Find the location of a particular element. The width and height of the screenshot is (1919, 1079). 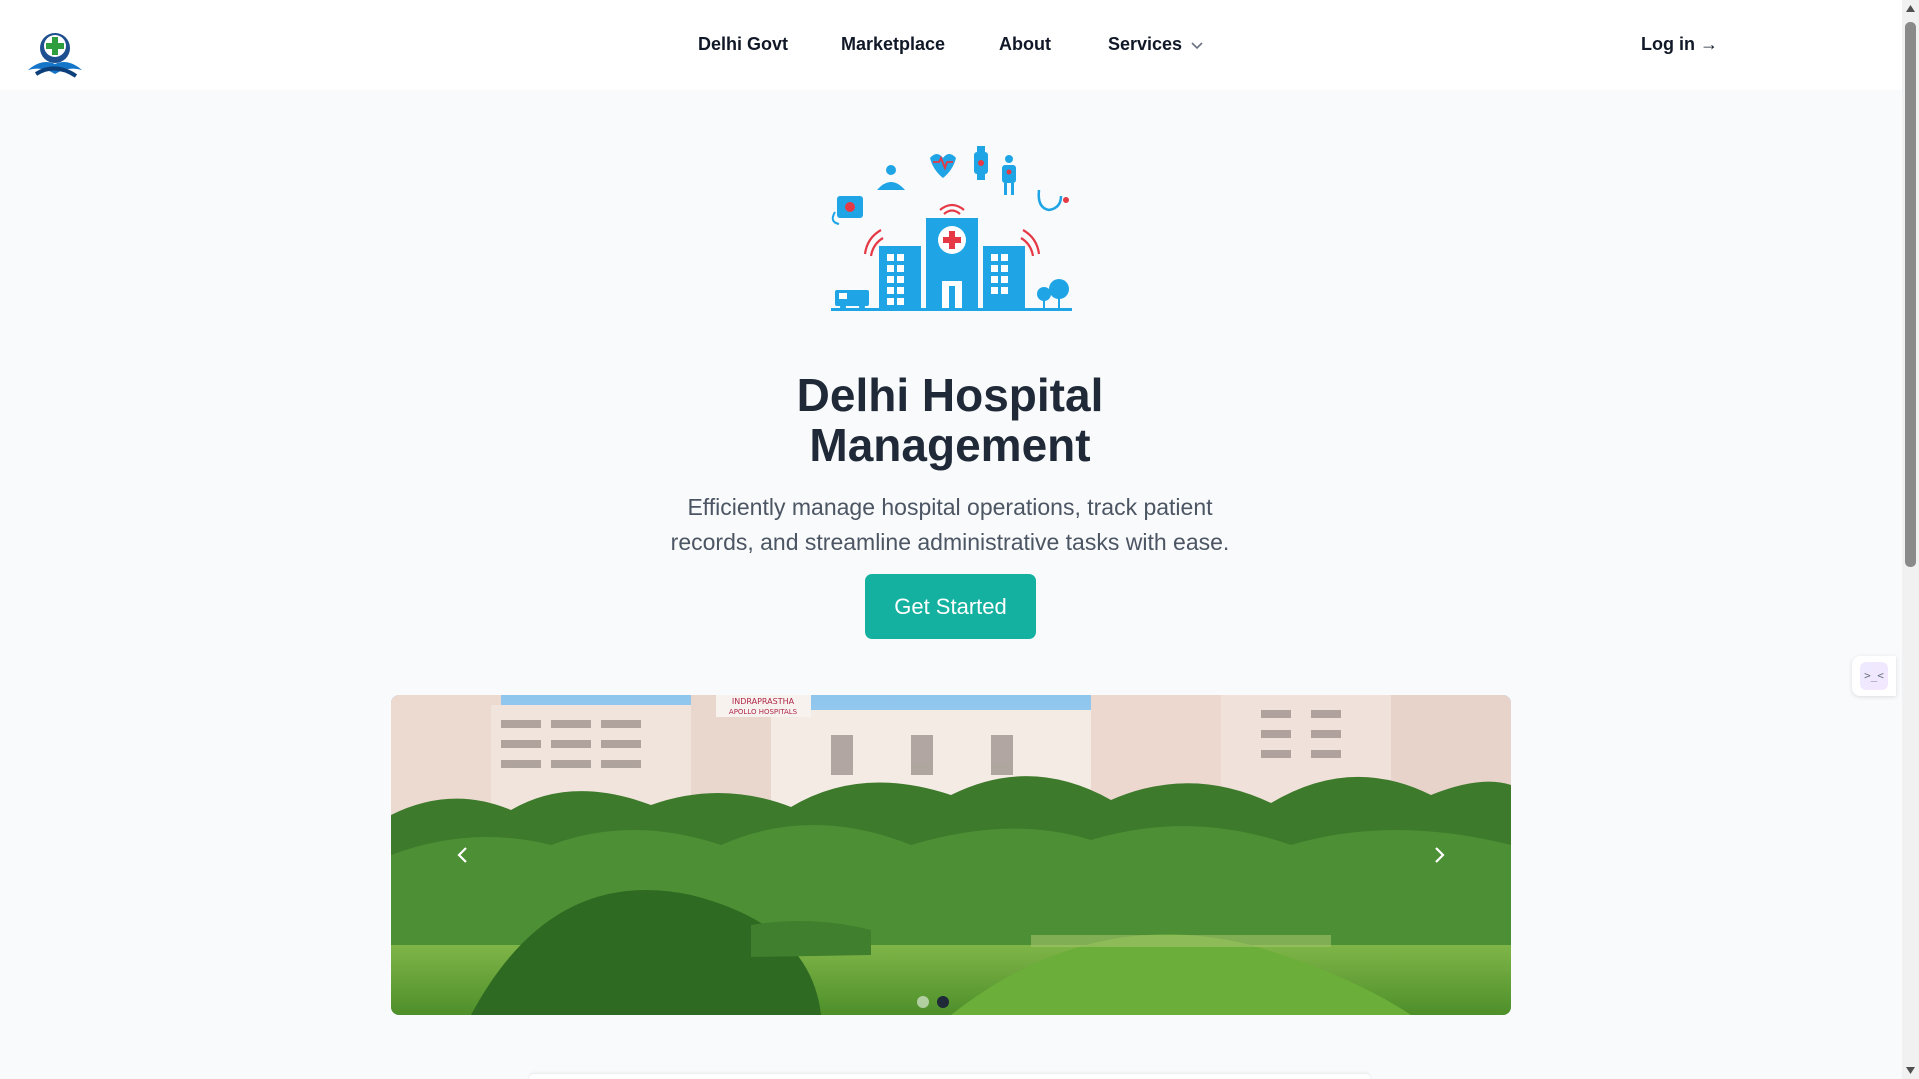

sign-text-1: INDRAPRASTHA is located at coordinates (763, 701).